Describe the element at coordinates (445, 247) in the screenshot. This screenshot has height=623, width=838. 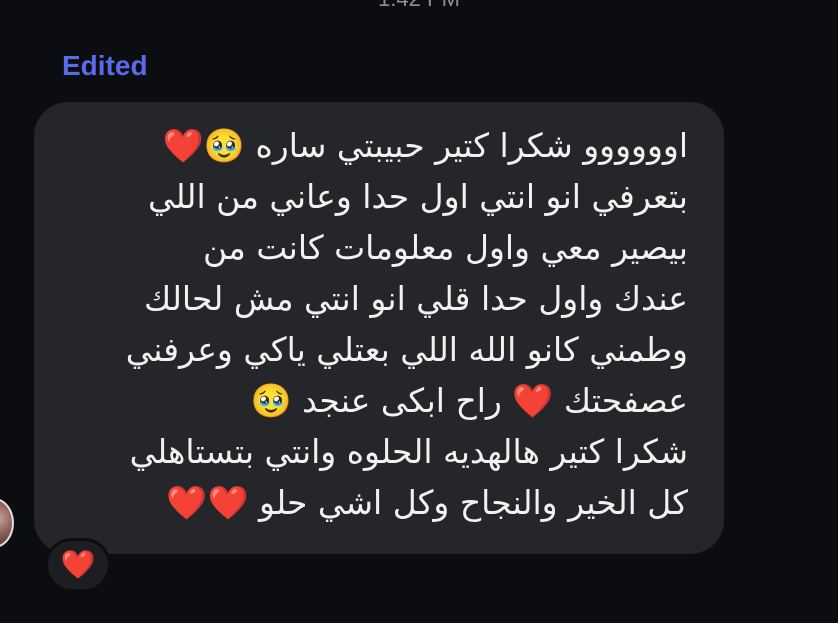
I see `message-line: بيصير معي واول معلومات كانت من` at that location.